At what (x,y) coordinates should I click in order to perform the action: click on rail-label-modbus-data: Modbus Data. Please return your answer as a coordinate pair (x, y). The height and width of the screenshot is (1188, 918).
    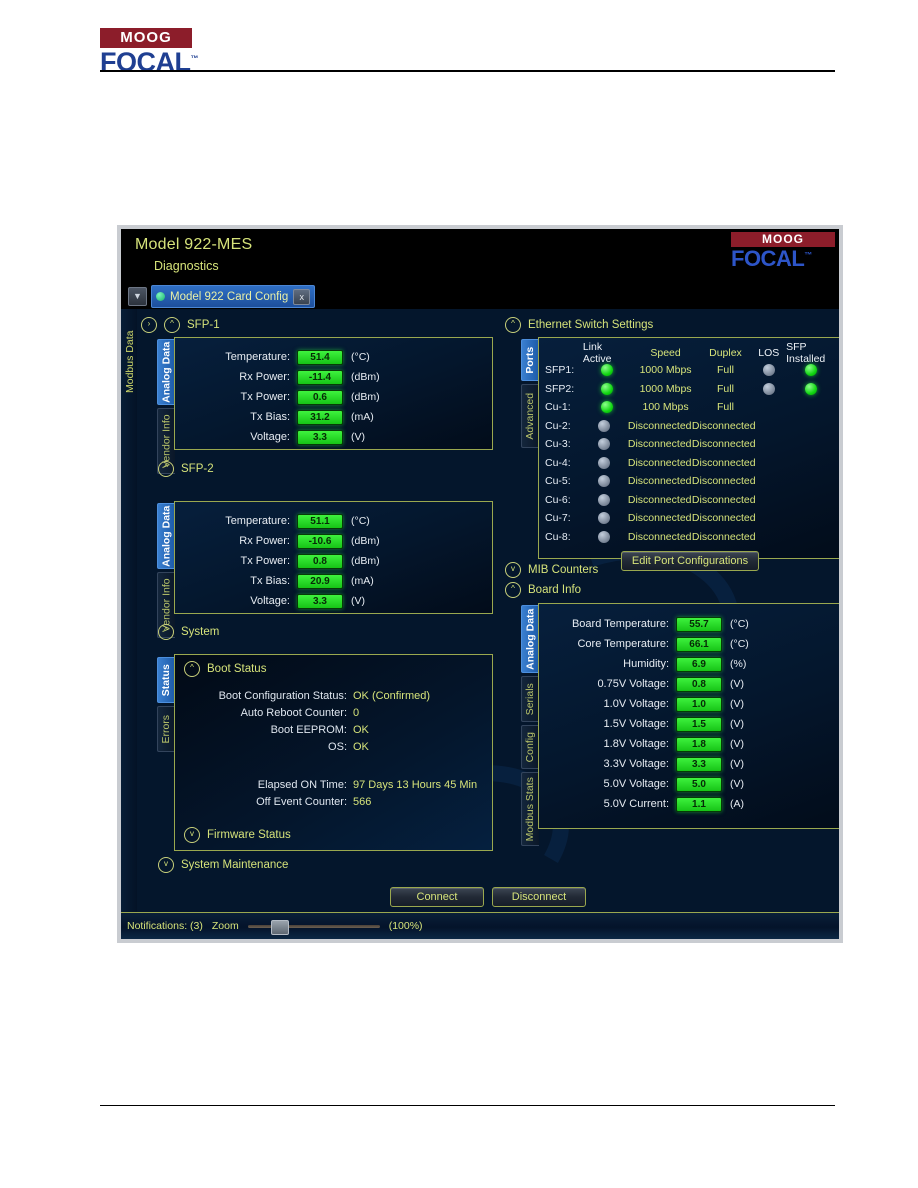
    Looking at the image, I should click on (130, 362).